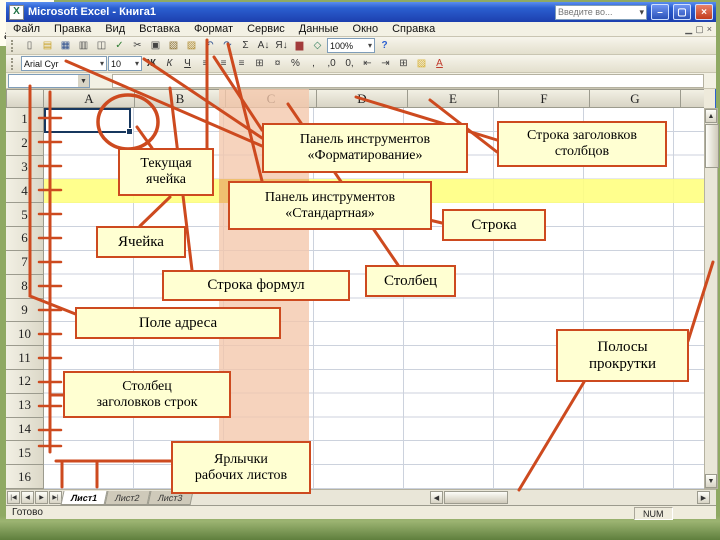  Describe the element at coordinates (317, 45) in the screenshot. I see `drawing-icon: ◇` at that location.